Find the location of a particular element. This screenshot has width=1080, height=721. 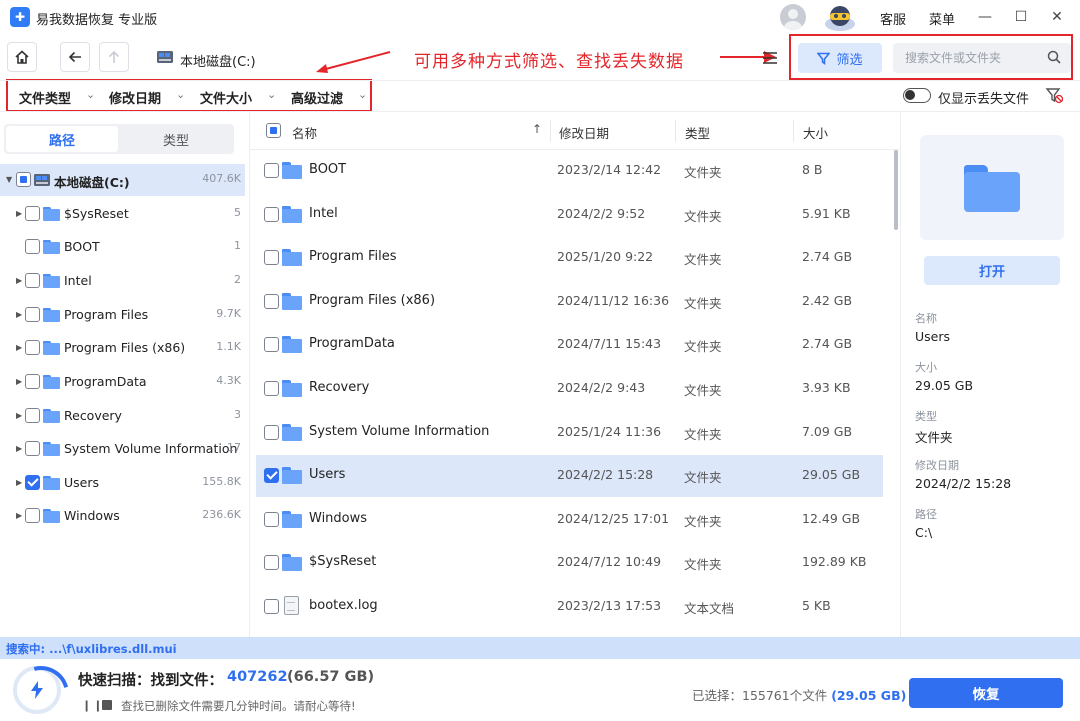

filter-file-type: 文件类型 is located at coordinates (45, 97).